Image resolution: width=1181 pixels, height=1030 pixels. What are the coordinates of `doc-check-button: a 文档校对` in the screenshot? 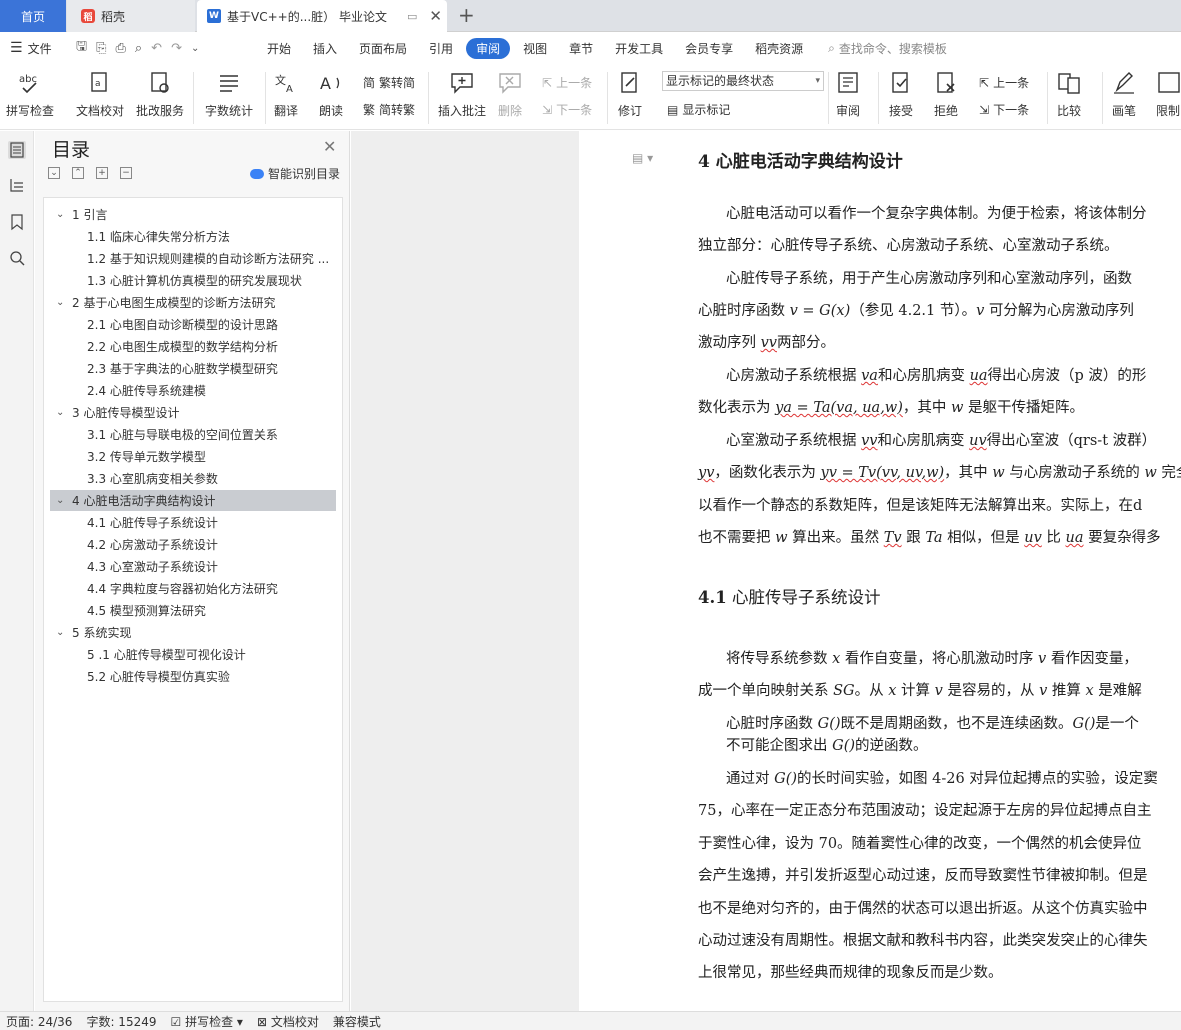 It's located at (100, 94).